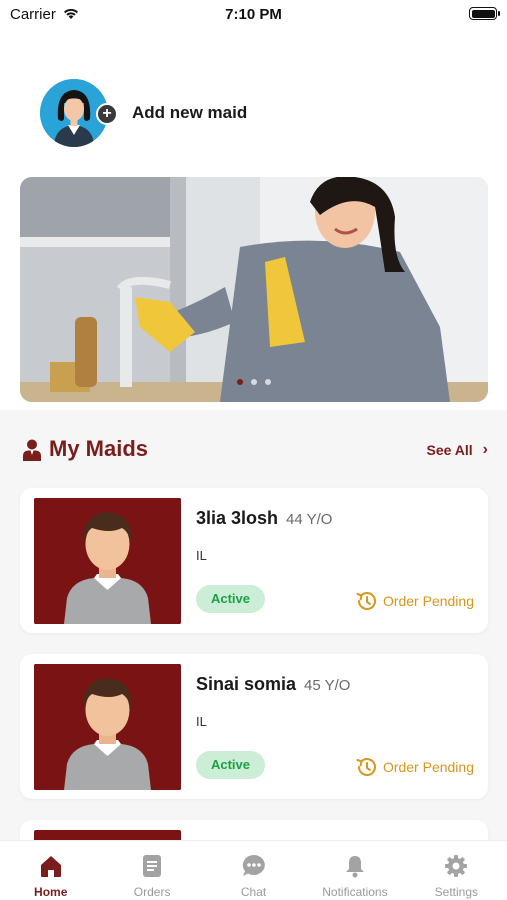 This screenshot has height=900, width=507. What do you see at coordinates (484, 13) in the screenshot?
I see `battery-icon` at bounding box center [484, 13].